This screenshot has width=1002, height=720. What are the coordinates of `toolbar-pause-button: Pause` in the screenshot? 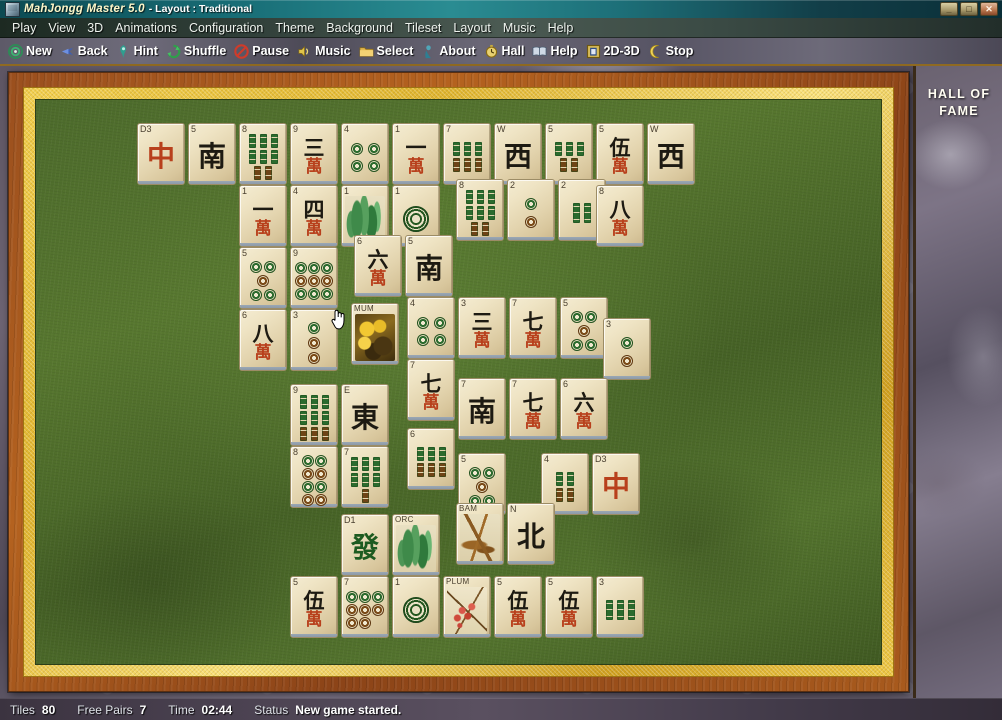 It's located at (263, 51).